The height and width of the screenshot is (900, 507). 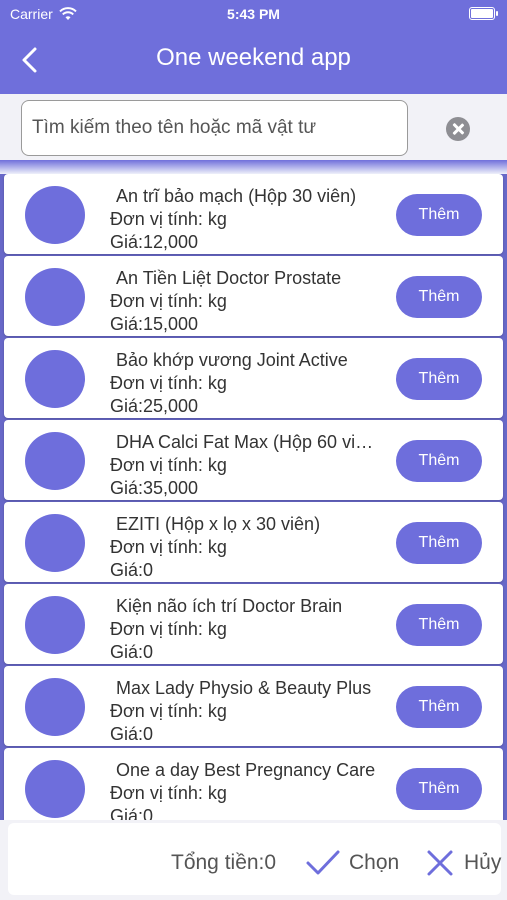 What do you see at coordinates (154, 406) in the screenshot?
I see `product-price: Giá:25,000` at bounding box center [154, 406].